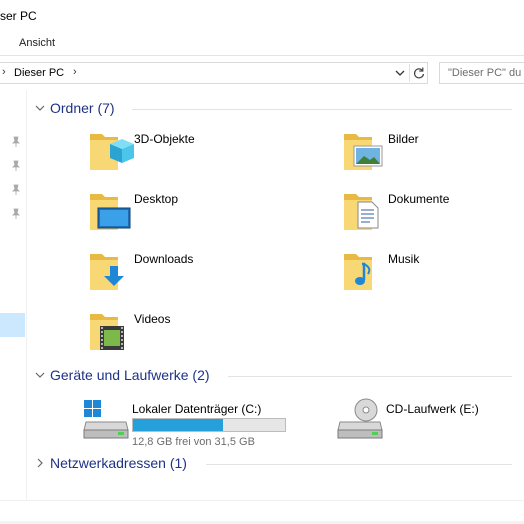  Describe the element at coordinates (197, 409) in the screenshot. I see `drive-name: Lokaler Datenträger (C:)` at that location.